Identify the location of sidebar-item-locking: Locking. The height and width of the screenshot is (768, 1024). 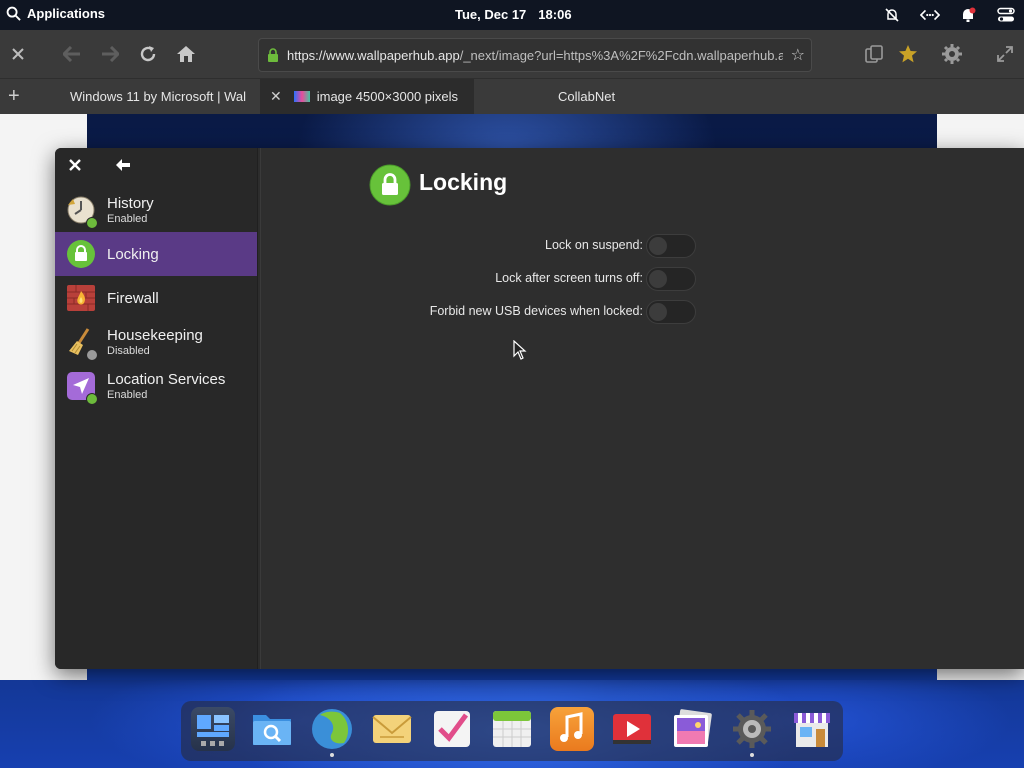
(156, 254).